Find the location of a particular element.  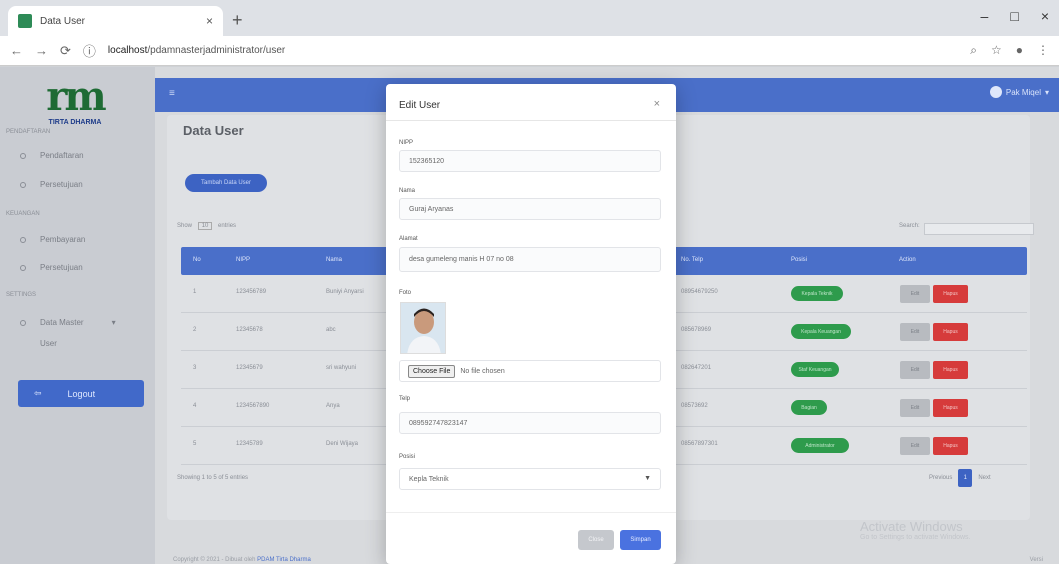

posisi-select: Kepla Teknik ▼ is located at coordinates (530, 479).